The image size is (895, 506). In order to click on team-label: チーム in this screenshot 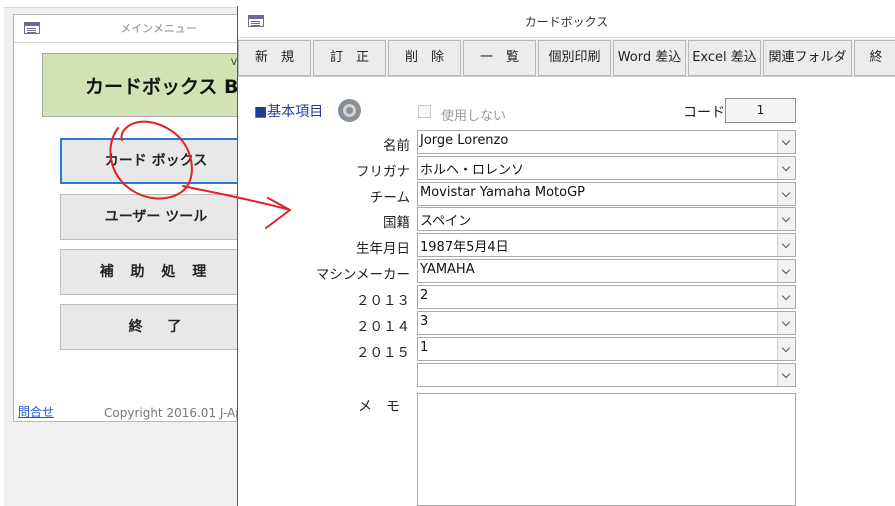, I will do `click(389, 198)`.